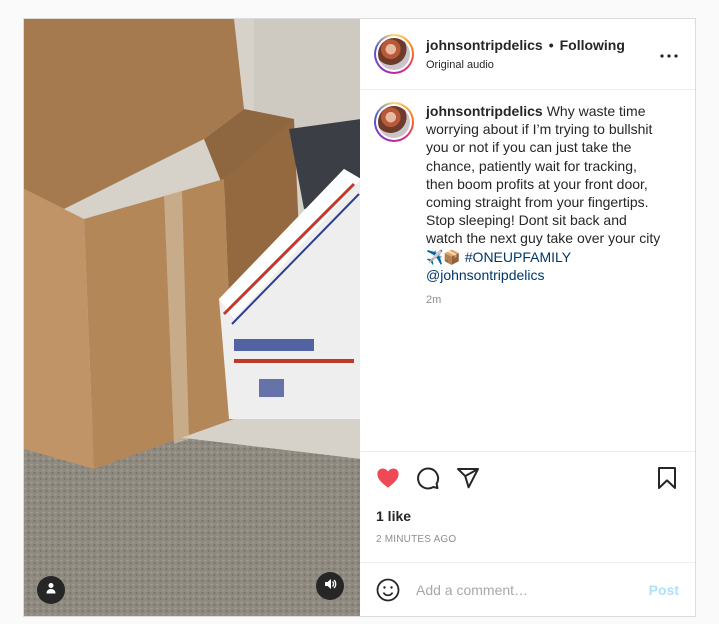 The height and width of the screenshot is (624, 719). I want to click on more-options-icon, so click(669, 54).